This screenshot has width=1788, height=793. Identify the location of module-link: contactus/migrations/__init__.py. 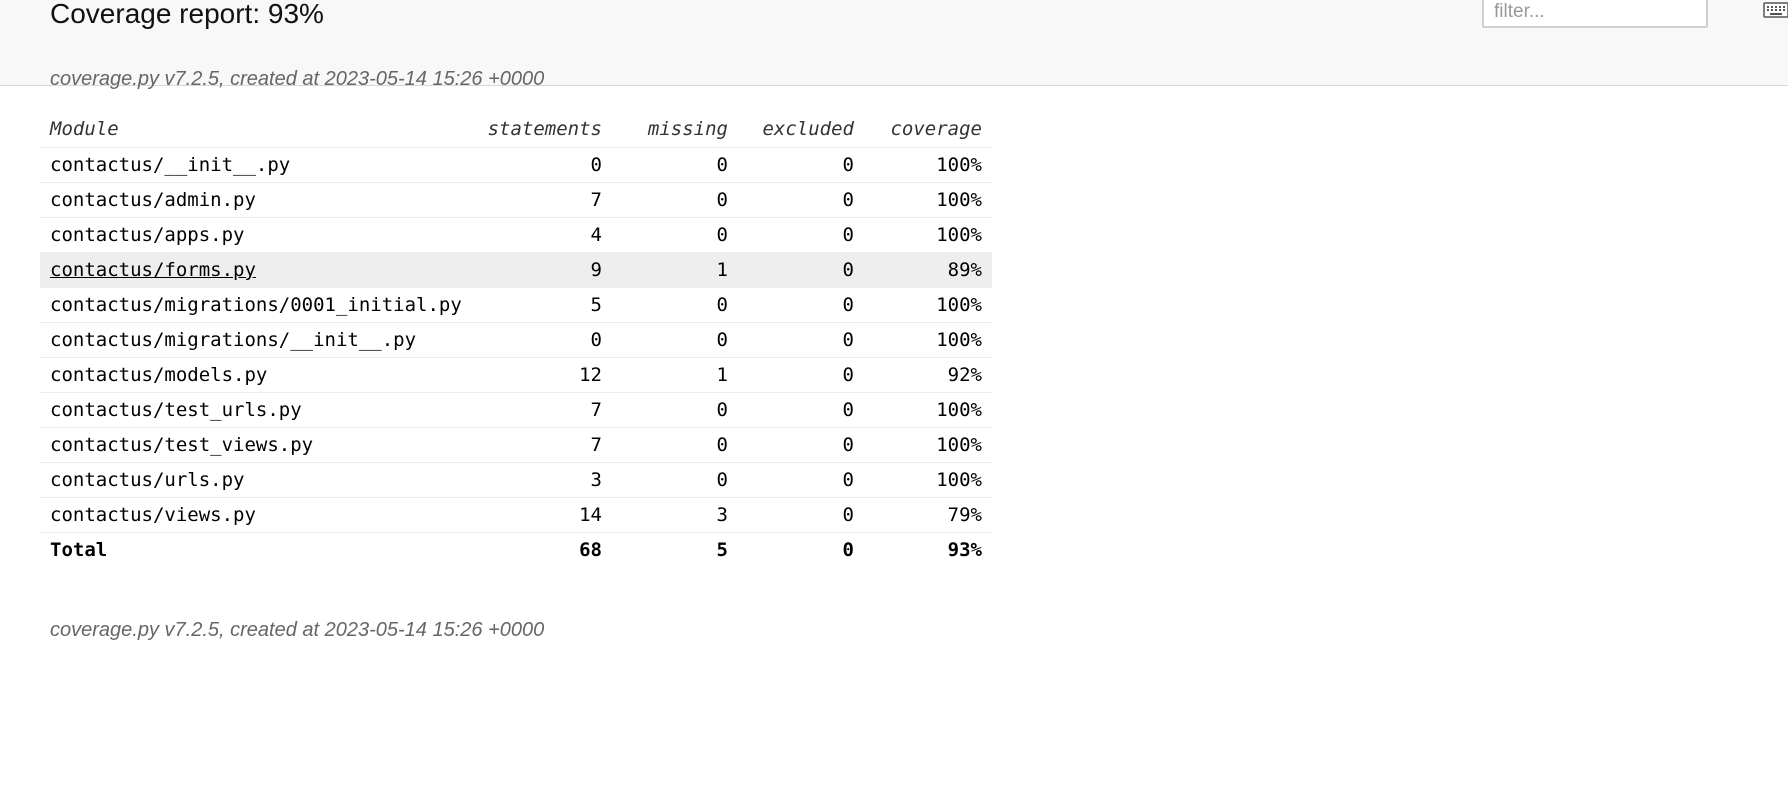
(233, 340).